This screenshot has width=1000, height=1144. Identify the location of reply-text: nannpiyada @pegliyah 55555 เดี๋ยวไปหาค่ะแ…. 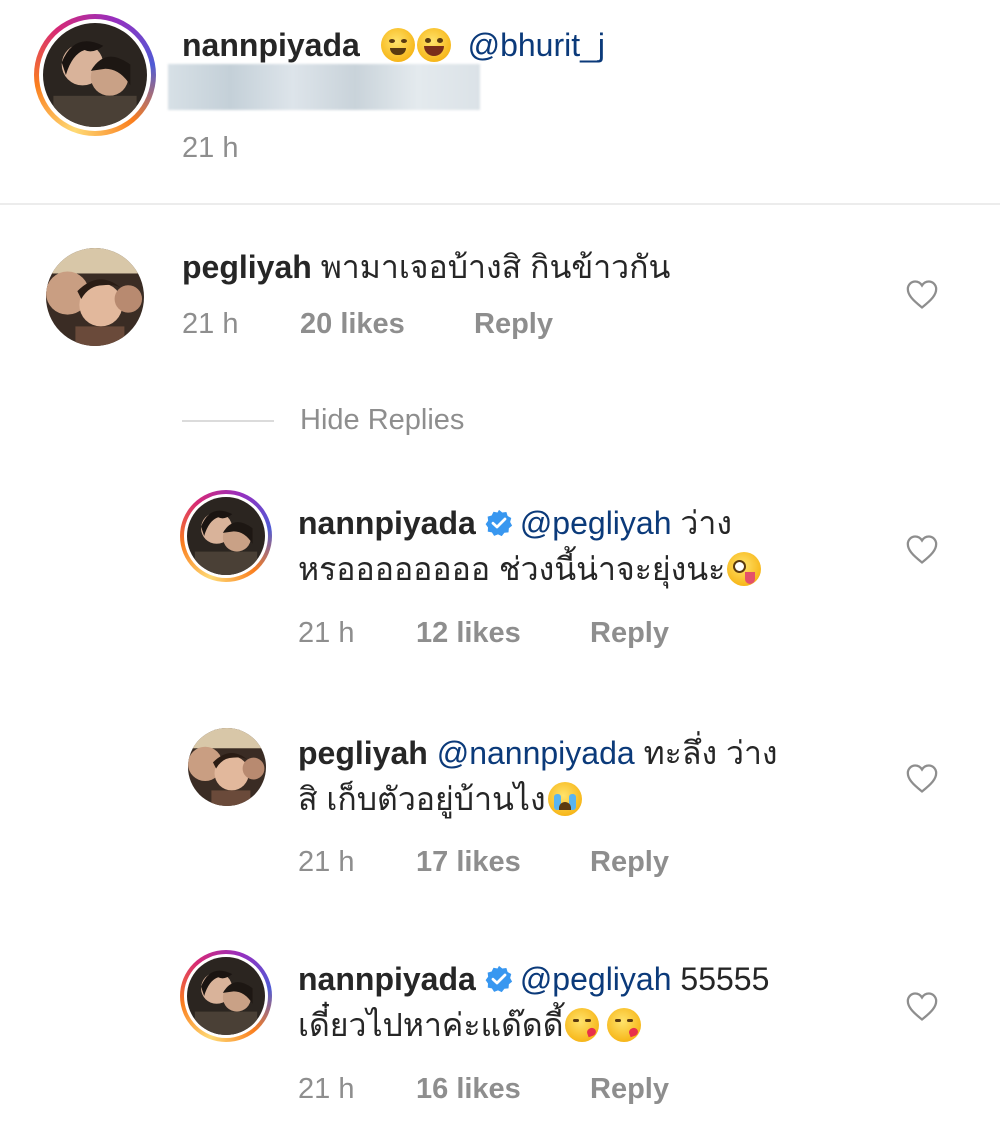
(593, 1002).